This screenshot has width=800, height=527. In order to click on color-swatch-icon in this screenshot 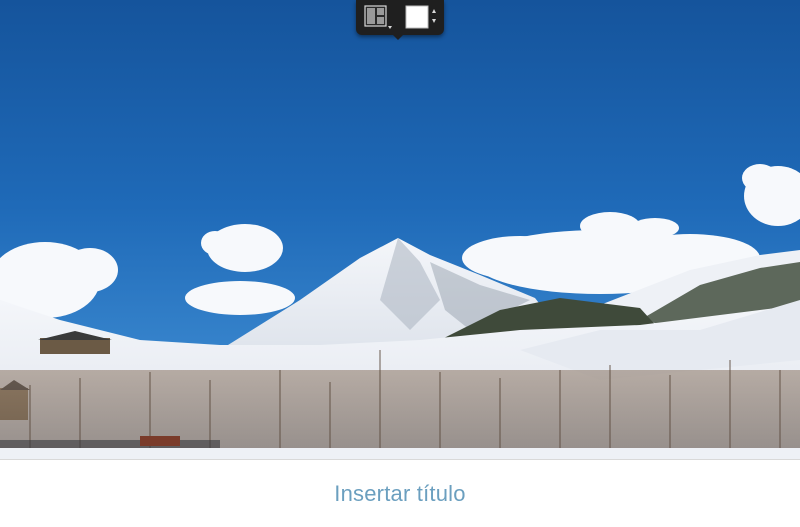, I will do `click(420, 17)`.